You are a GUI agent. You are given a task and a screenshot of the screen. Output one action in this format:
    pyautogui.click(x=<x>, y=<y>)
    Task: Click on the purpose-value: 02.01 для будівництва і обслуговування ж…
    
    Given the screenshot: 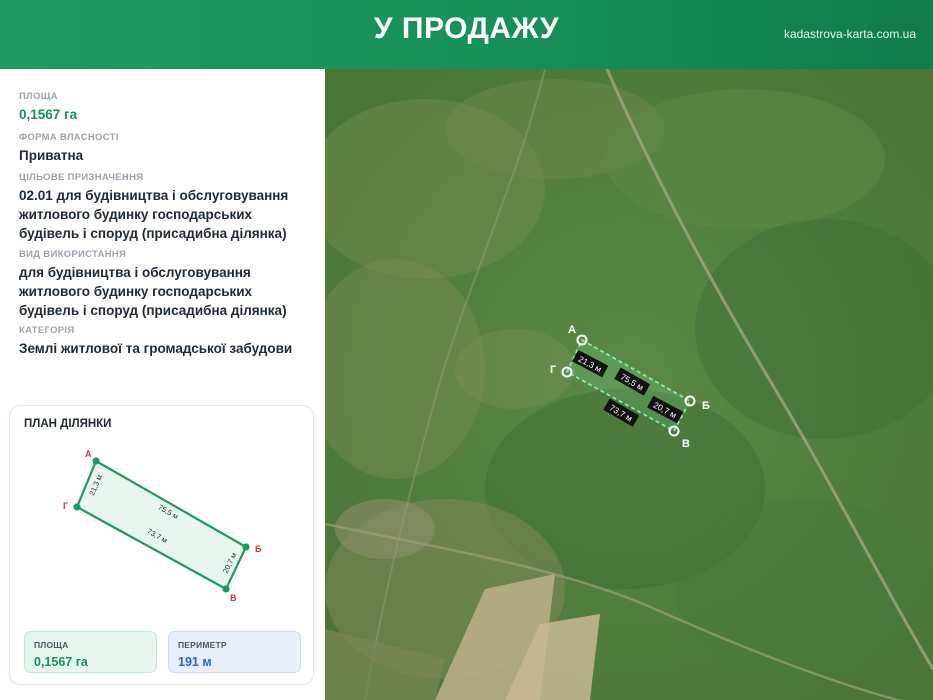 What is the action you would take?
    pyautogui.click(x=169, y=214)
    